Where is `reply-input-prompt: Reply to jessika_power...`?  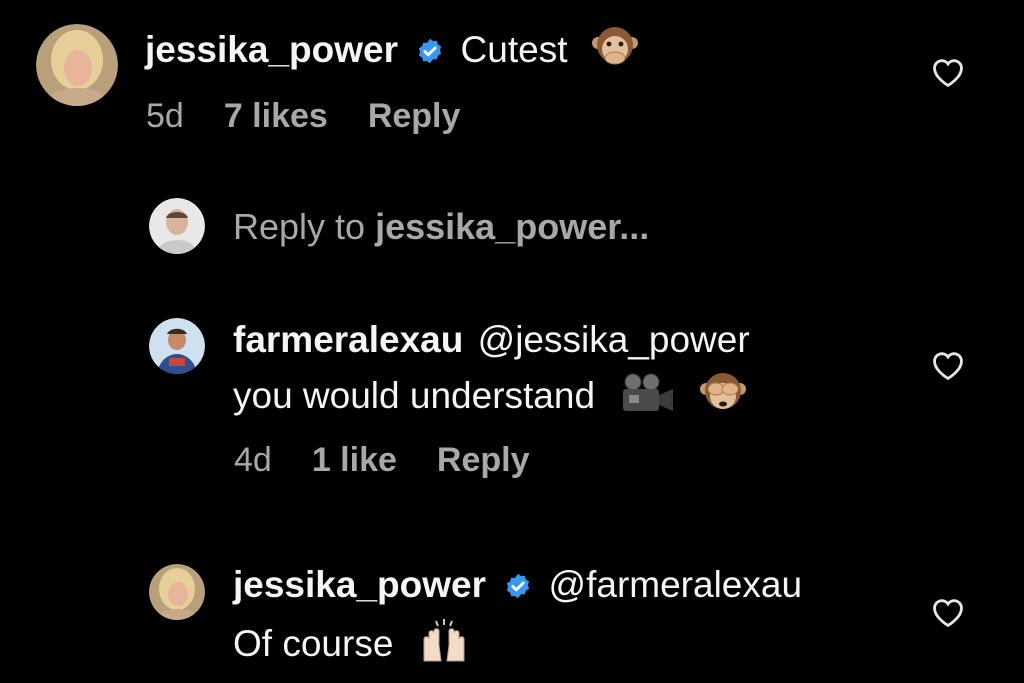 reply-input-prompt: Reply to jessika_power... is located at coordinates (441, 227).